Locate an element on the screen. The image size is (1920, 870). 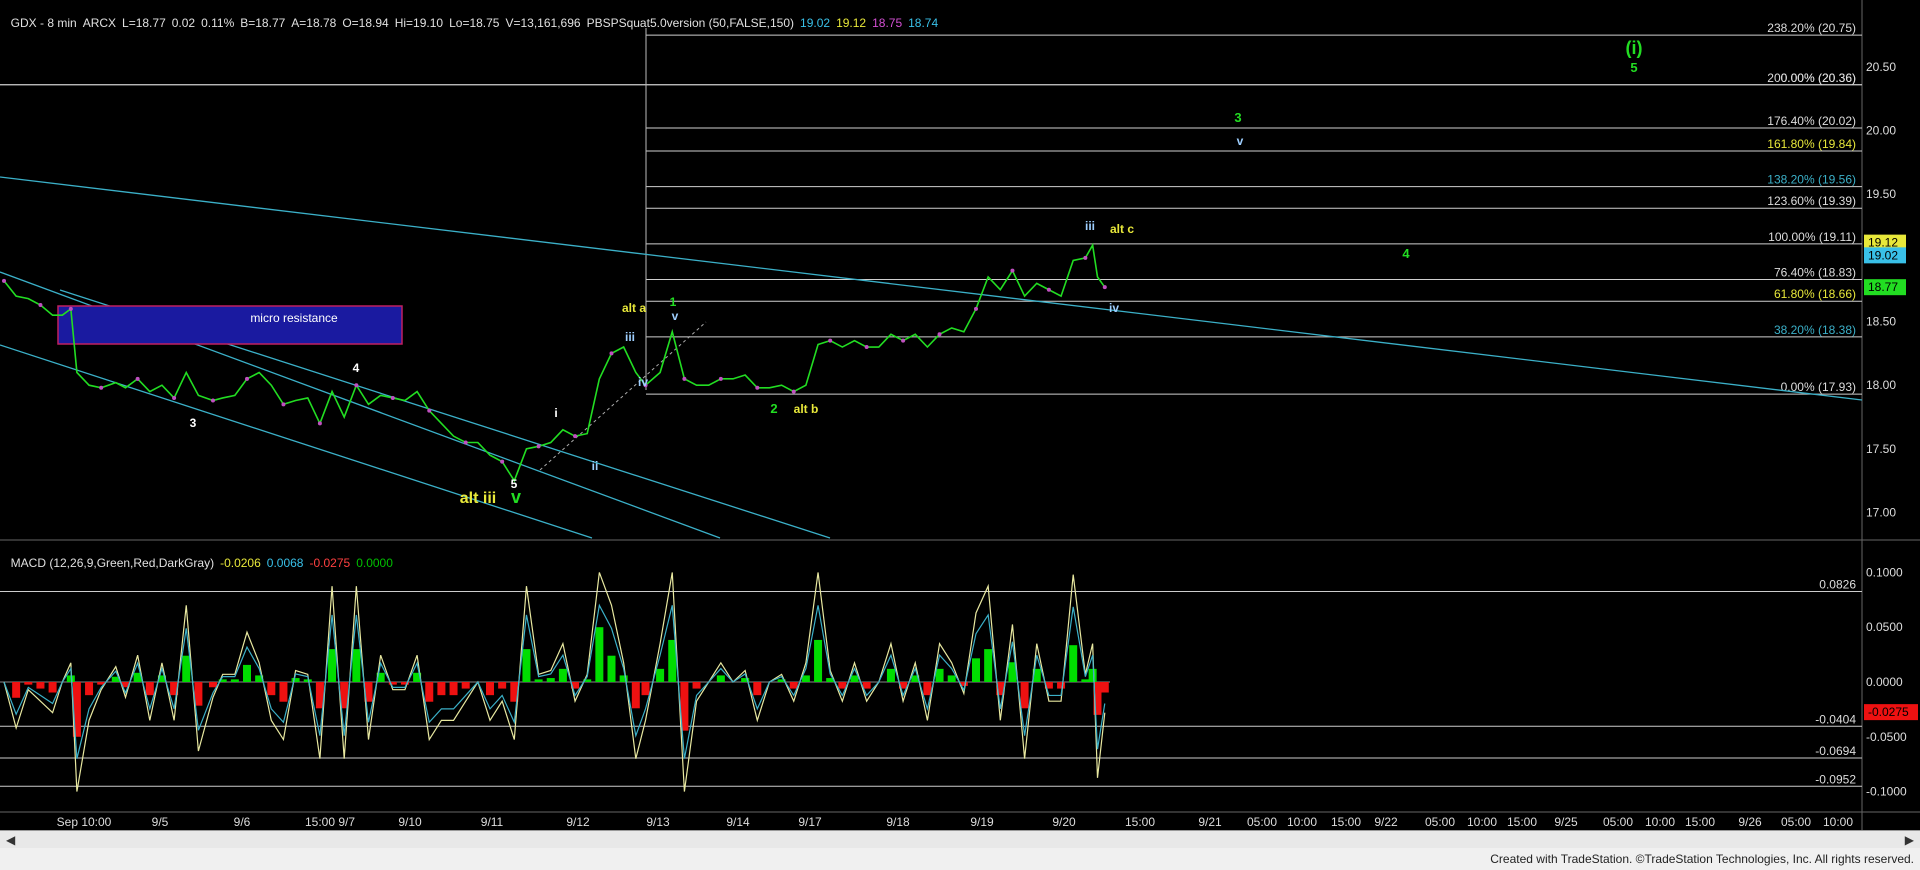
time-tick-label: 9/20 is located at coordinates (1064, 822).